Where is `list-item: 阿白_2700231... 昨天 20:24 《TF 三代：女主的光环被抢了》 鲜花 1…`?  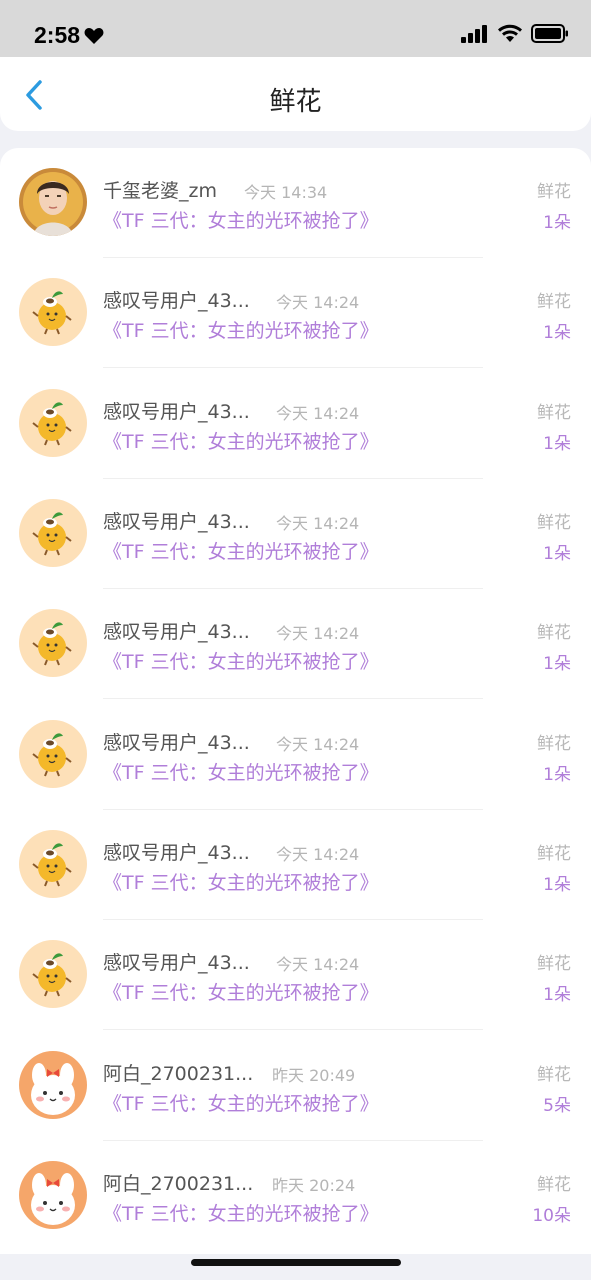
list-item: 阿白_2700231... 昨天 20:24 《TF 三代：女主的光环被抢了》 鲜花 1… is located at coordinates (295, 1196).